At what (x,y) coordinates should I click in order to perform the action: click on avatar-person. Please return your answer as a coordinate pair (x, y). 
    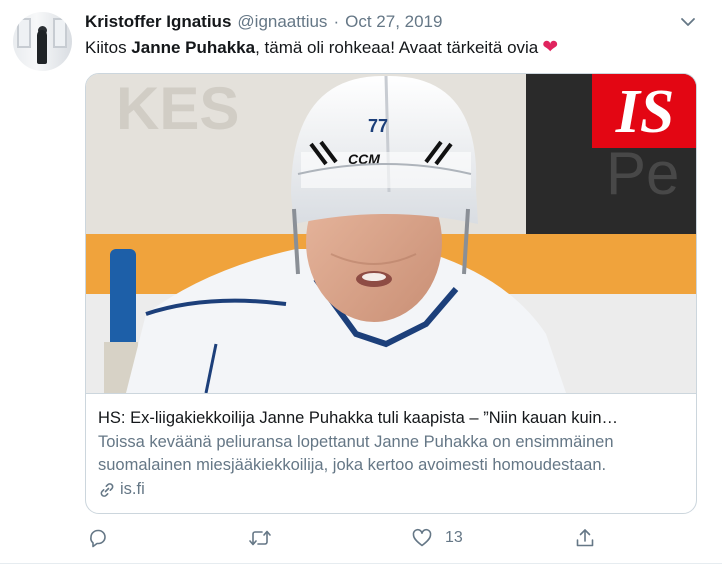
    Looking at the image, I should click on (42, 47).